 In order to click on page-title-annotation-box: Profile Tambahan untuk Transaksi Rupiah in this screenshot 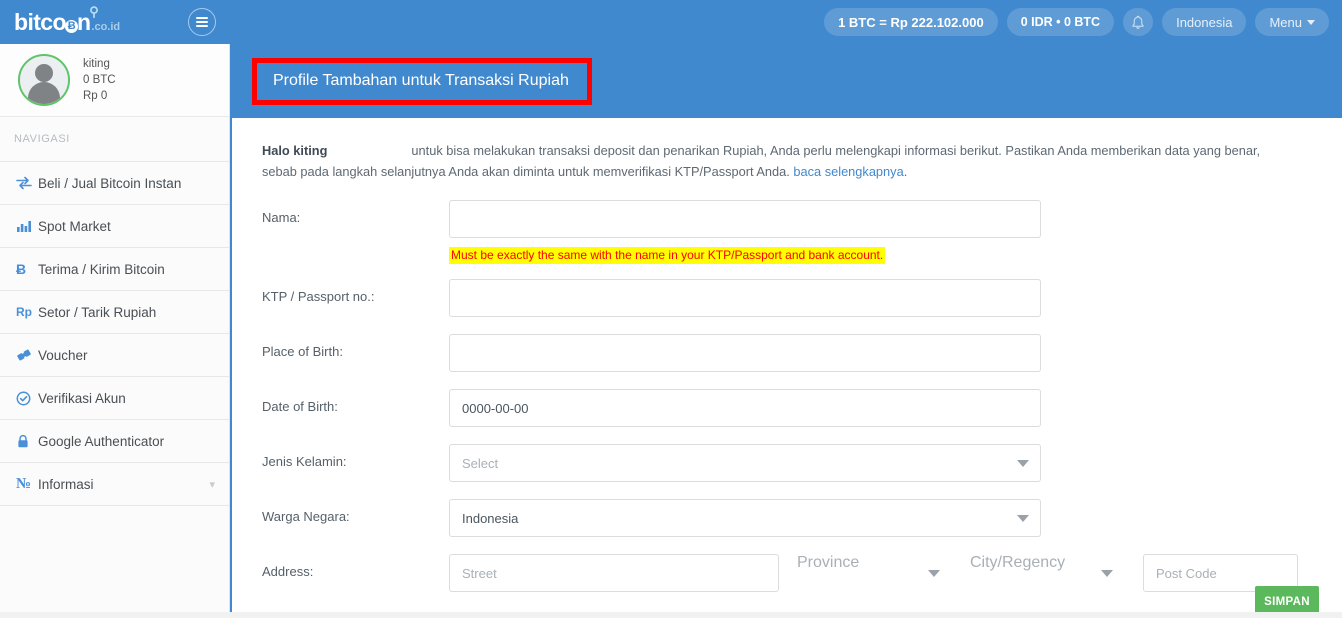, I will do `click(422, 81)`.